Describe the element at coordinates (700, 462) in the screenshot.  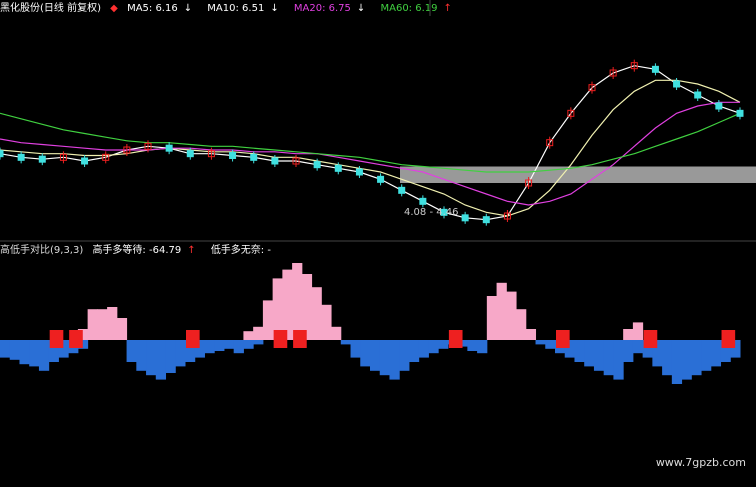
I see `watermark: www.7gpzb.com` at that location.